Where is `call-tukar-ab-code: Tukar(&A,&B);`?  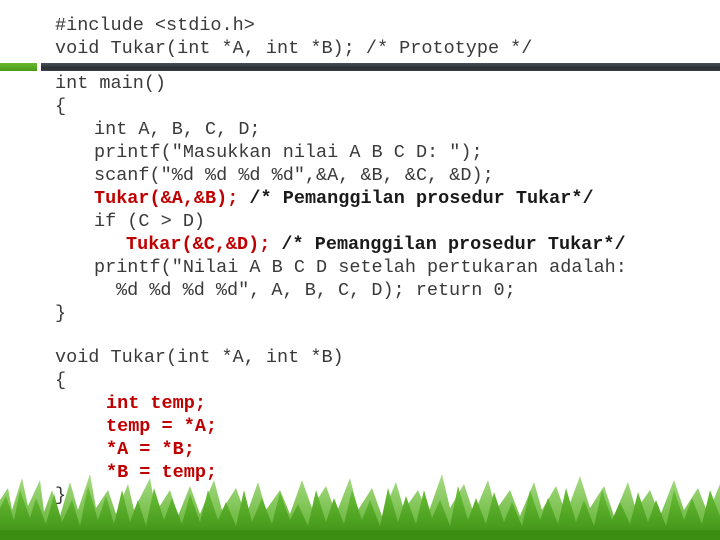 call-tukar-ab-code: Tukar(&A,&B); is located at coordinates (166, 198).